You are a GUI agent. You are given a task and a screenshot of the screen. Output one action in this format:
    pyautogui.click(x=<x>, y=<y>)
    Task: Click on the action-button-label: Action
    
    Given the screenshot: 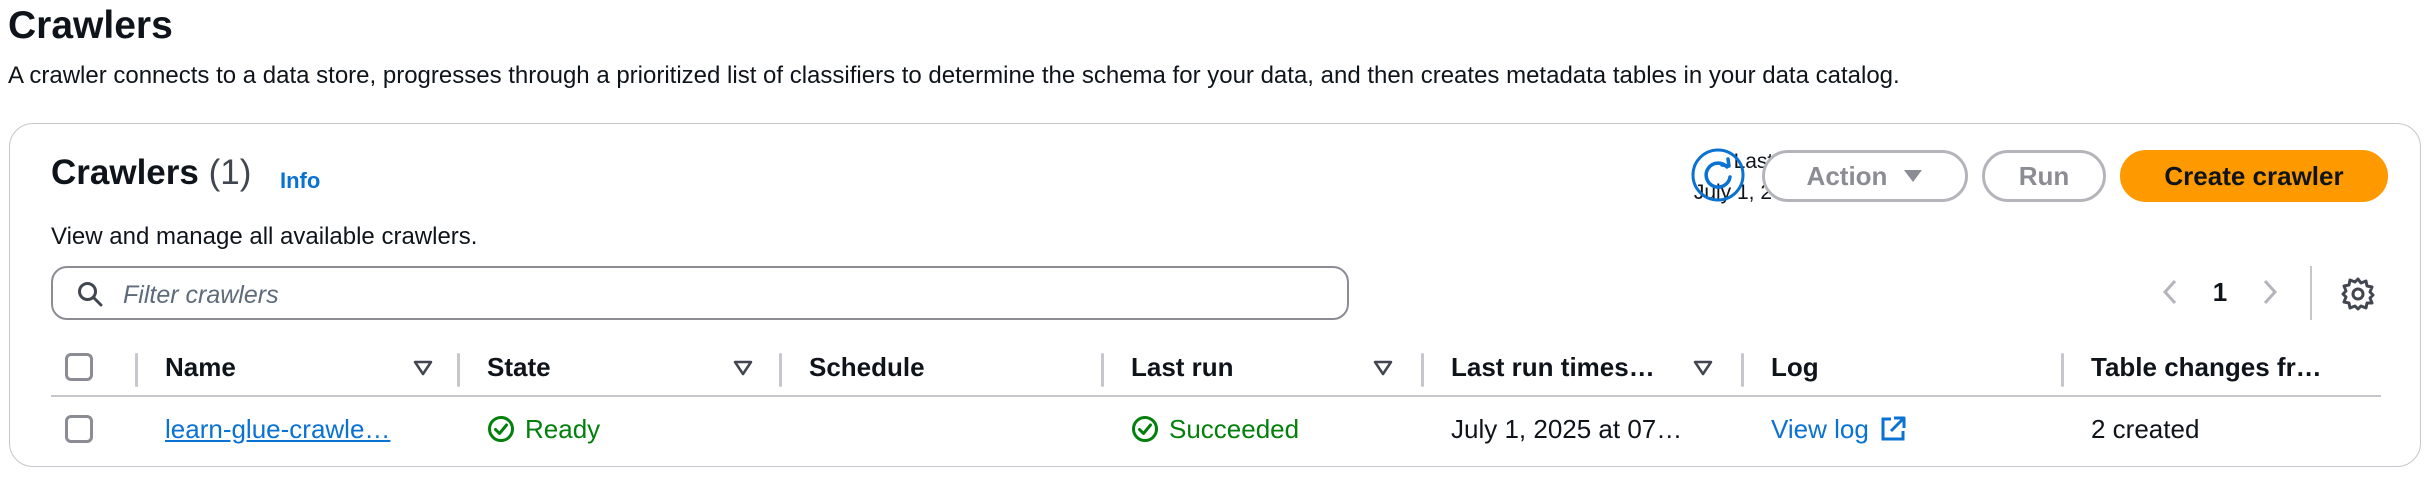 What is the action you would take?
    pyautogui.click(x=1847, y=175)
    